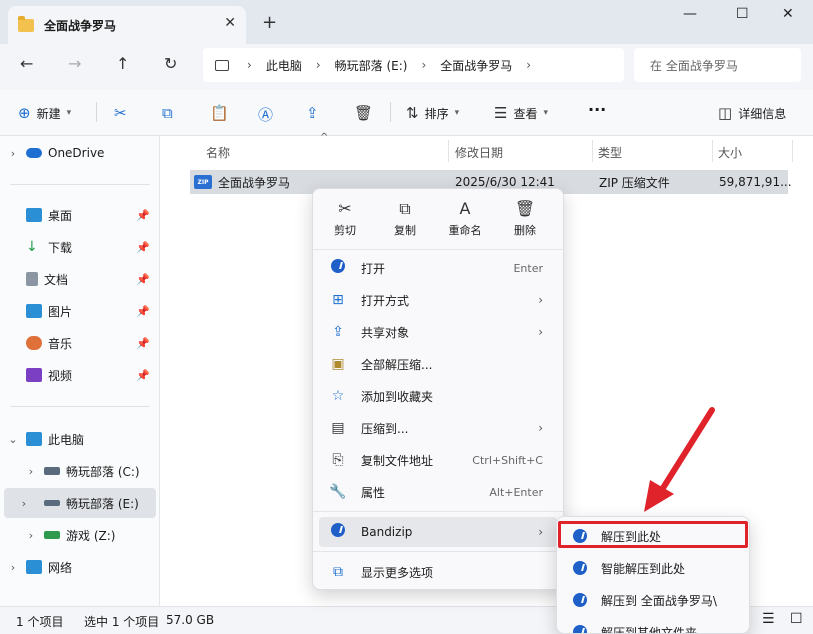 Image resolution: width=813 pixels, height=634 pixels. I want to click on menu-item-bandizip: Bandizip ›, so click(438, 532).